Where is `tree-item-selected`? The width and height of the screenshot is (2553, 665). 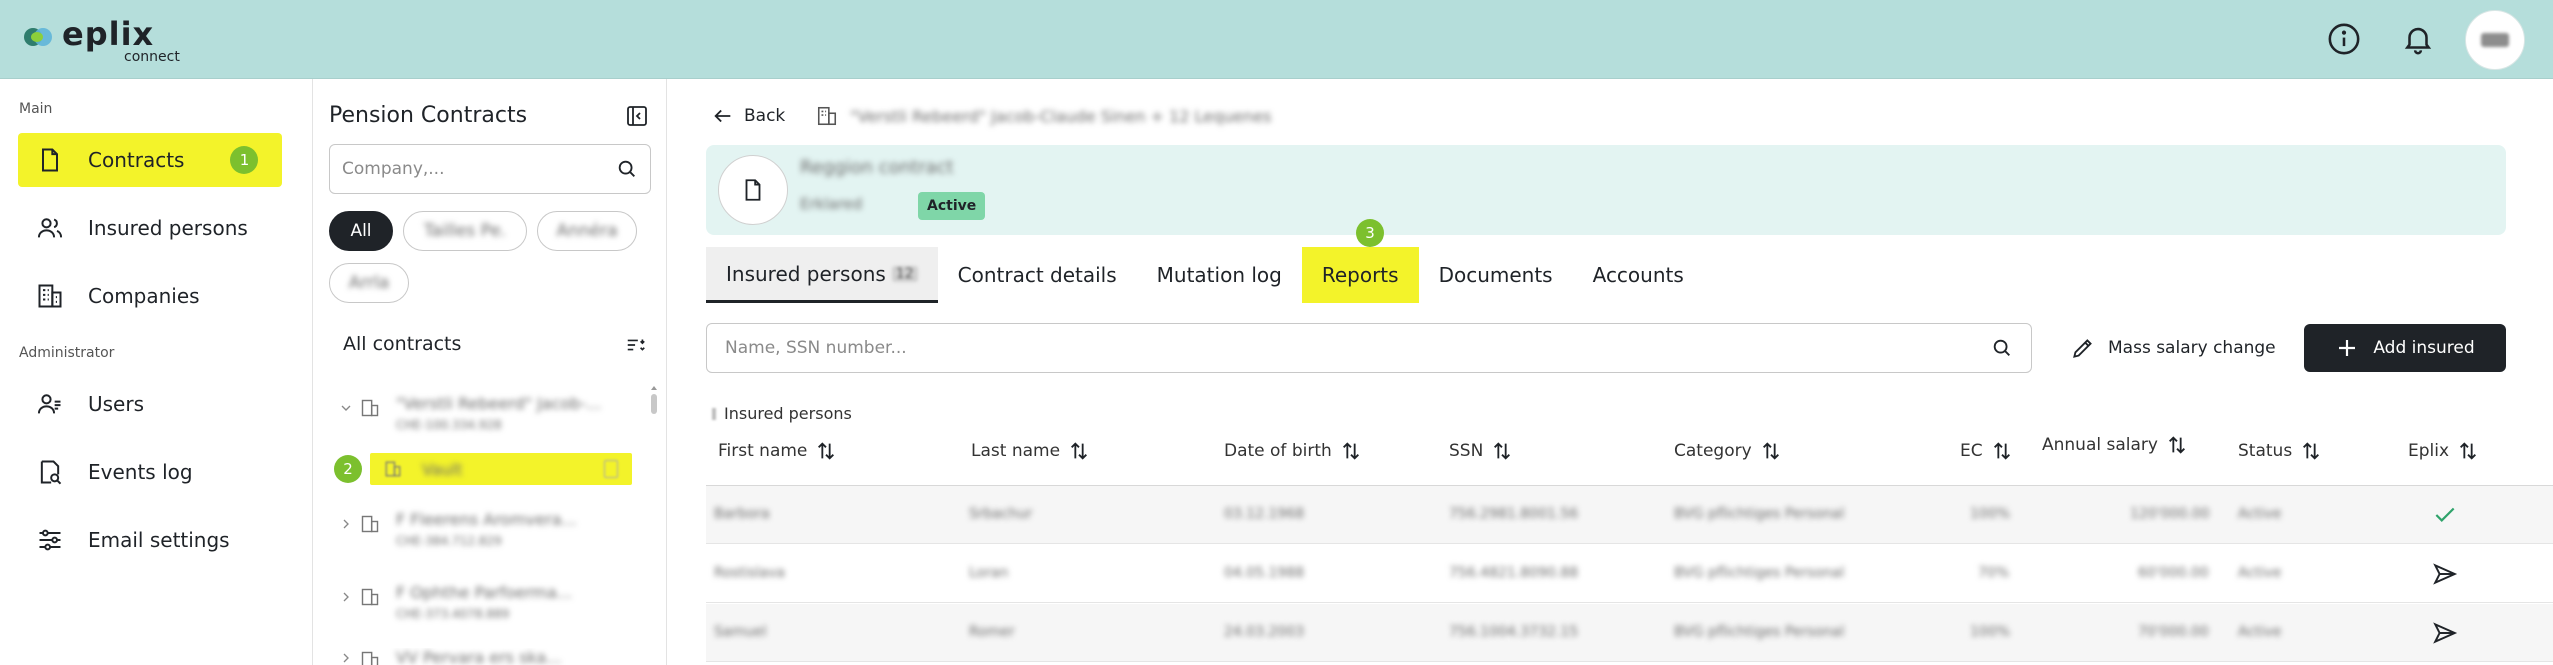 tree-item-selected is located at coordinates (501, 469).